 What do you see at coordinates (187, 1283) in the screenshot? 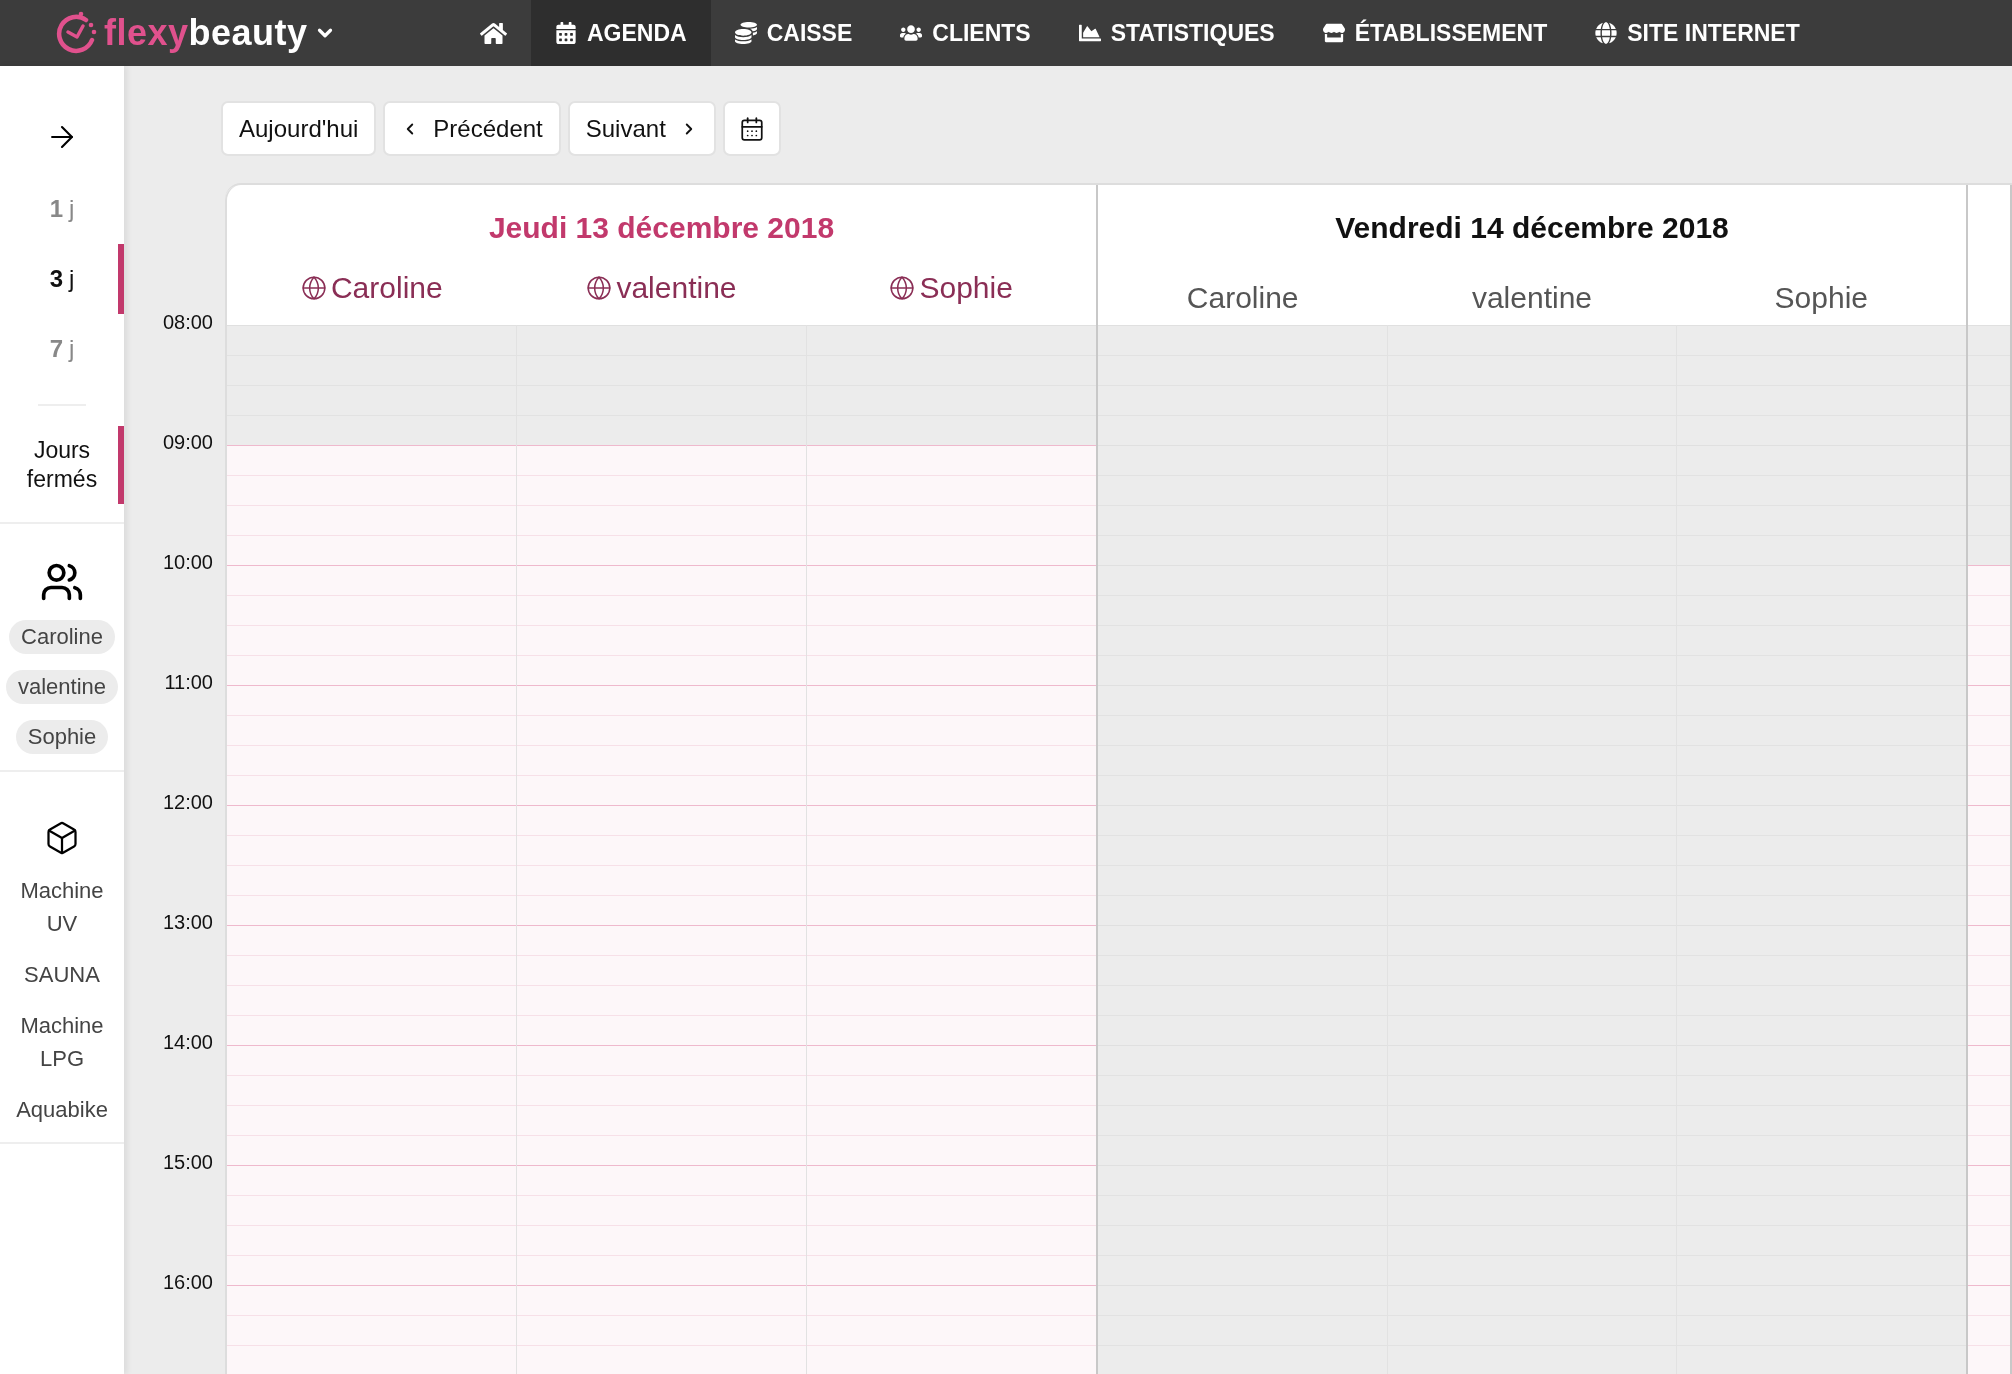
I see `time-label: 16:00` at bounding box center [187, 1283].